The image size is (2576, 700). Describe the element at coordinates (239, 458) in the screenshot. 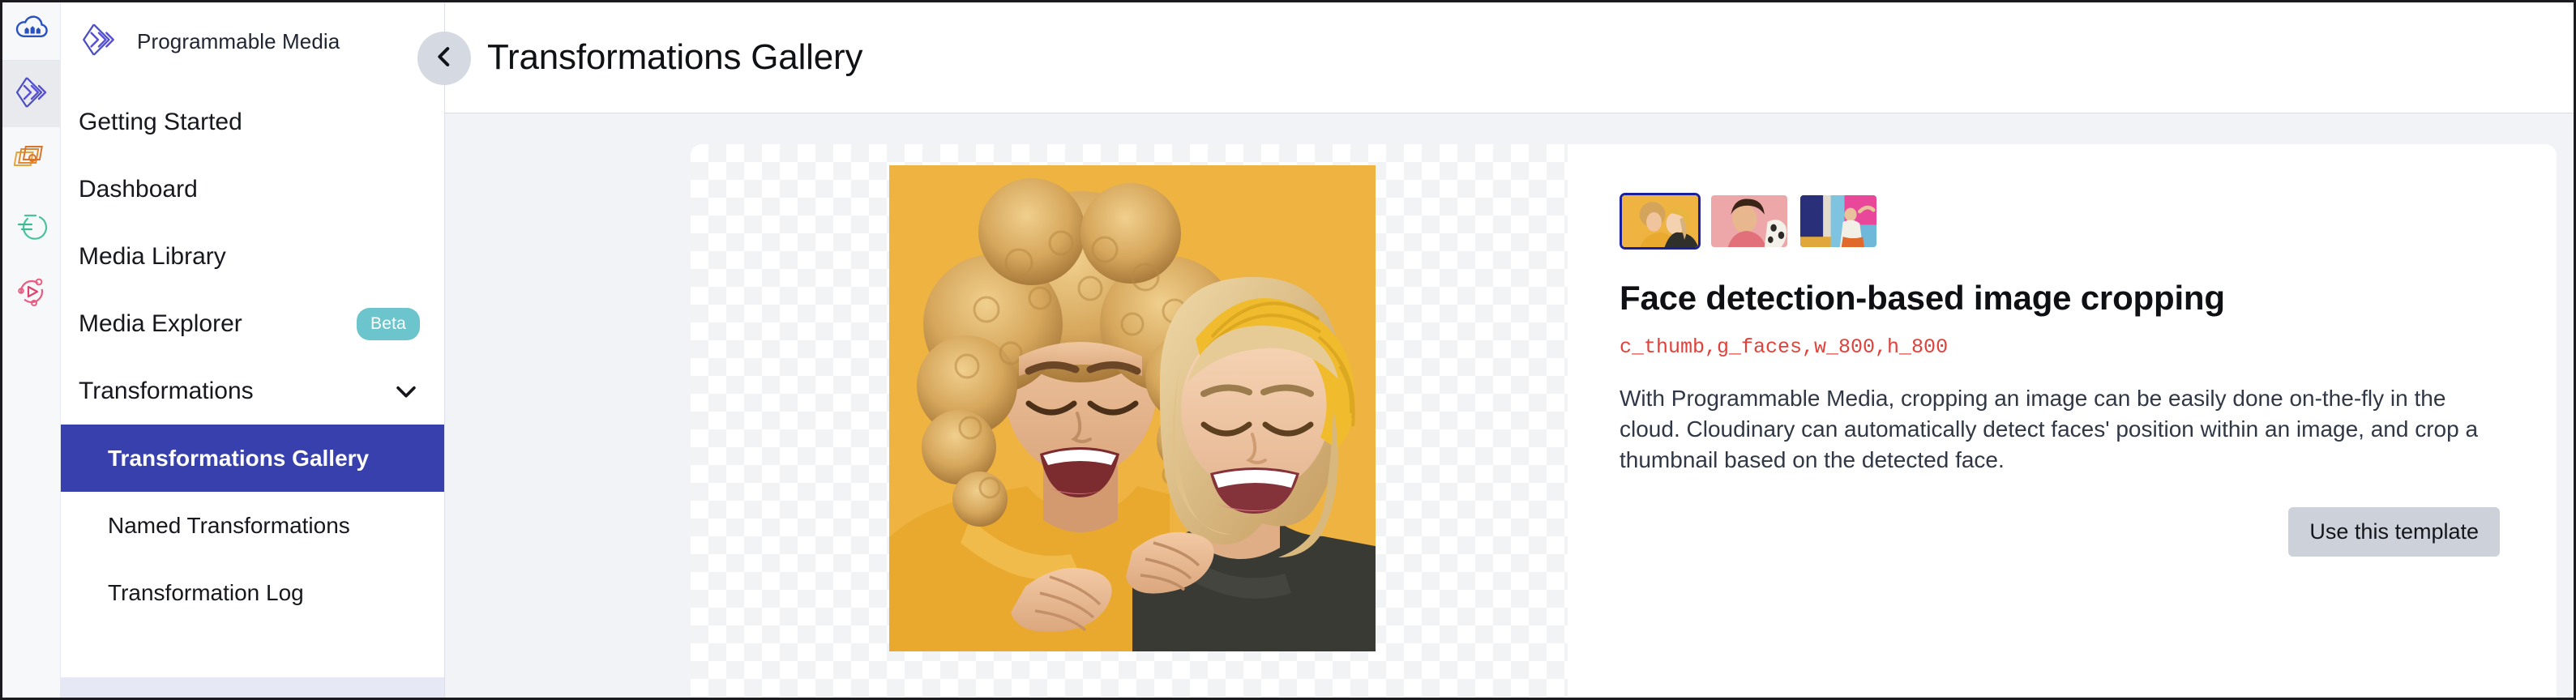

I see `sidebar-item-label: Transformations Gallery` at that location.